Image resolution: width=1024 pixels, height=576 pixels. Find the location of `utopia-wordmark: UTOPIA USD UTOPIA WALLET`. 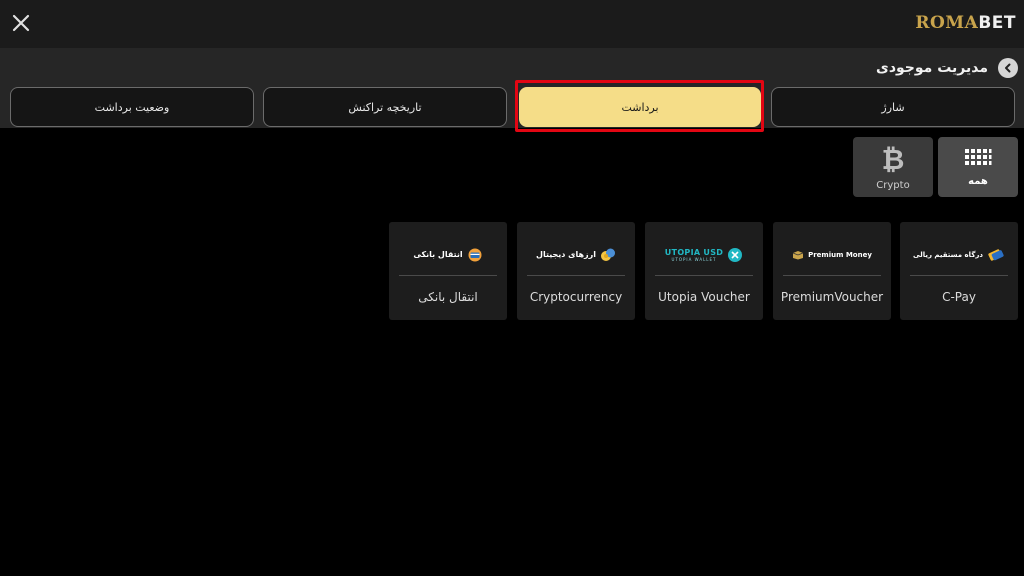

utopia-wordmark: UTOPIA USD UTOPIA WALLET is located at coordinates (694, 255).